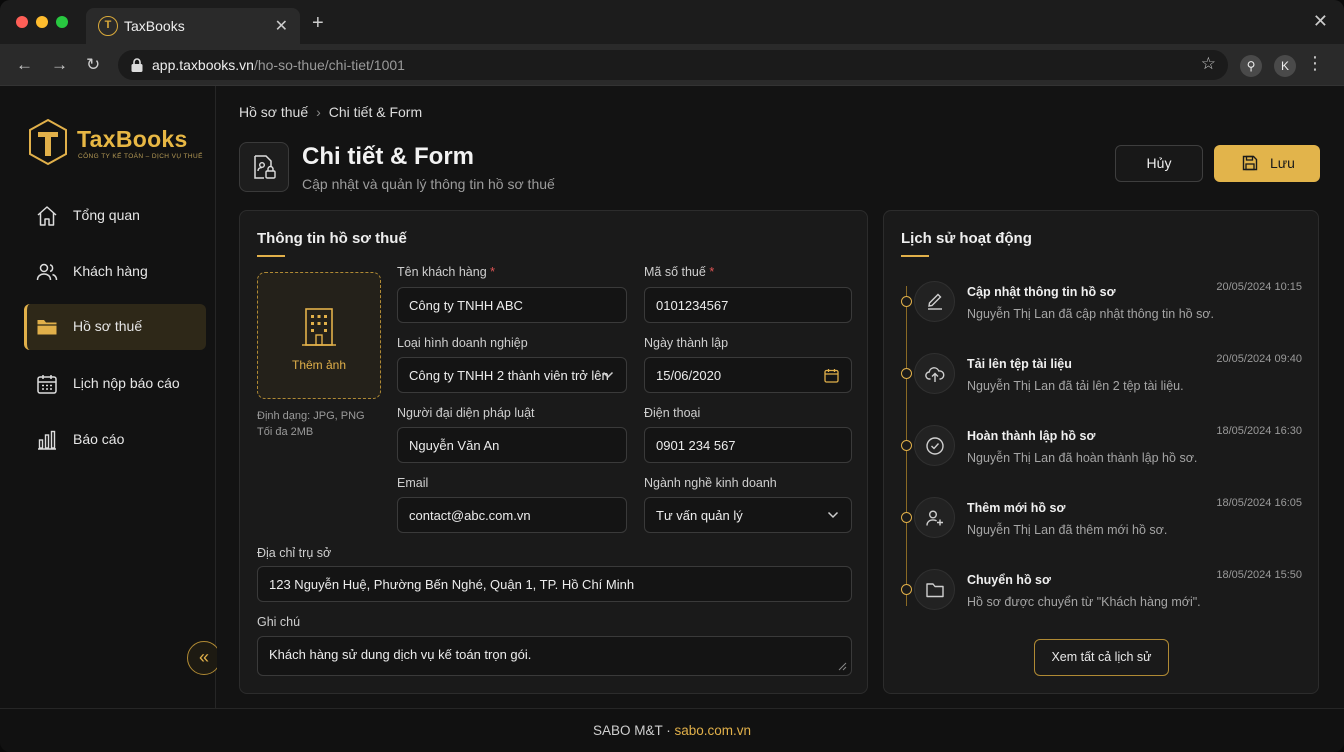  What do you see at coordinates (24, 65) in the screenshot?
I see `back-arrow-icon: ←` at bounding box center [24, 65].